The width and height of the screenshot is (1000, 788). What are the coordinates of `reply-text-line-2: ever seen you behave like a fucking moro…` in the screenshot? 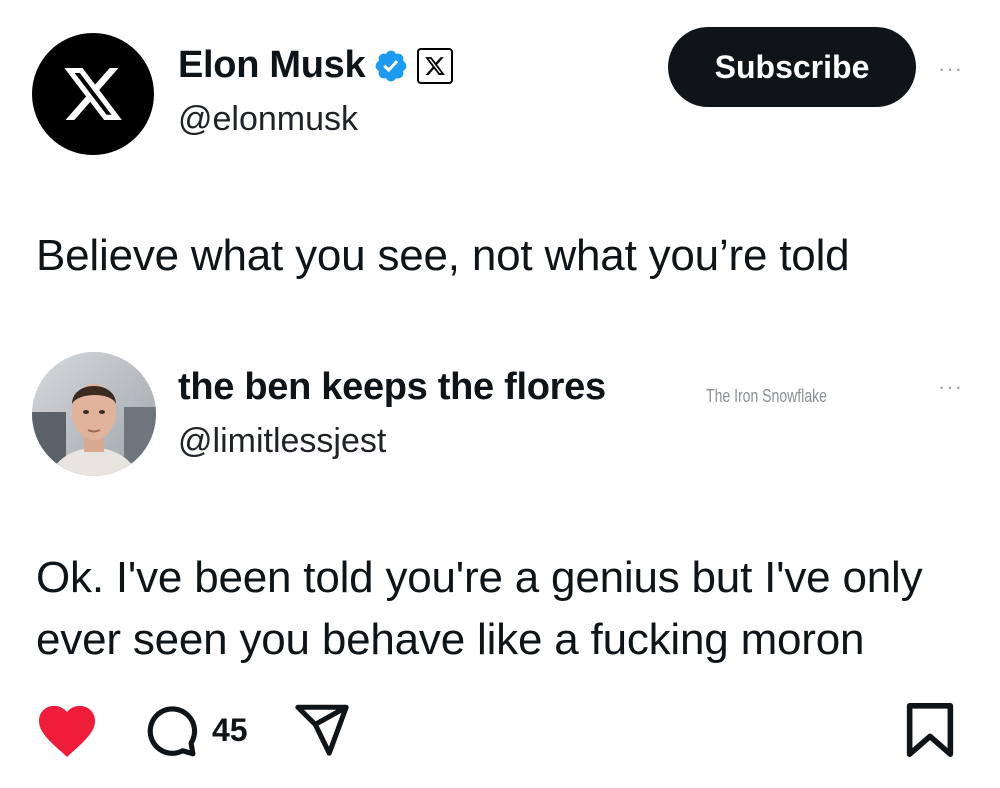 It's located at (450, 639).